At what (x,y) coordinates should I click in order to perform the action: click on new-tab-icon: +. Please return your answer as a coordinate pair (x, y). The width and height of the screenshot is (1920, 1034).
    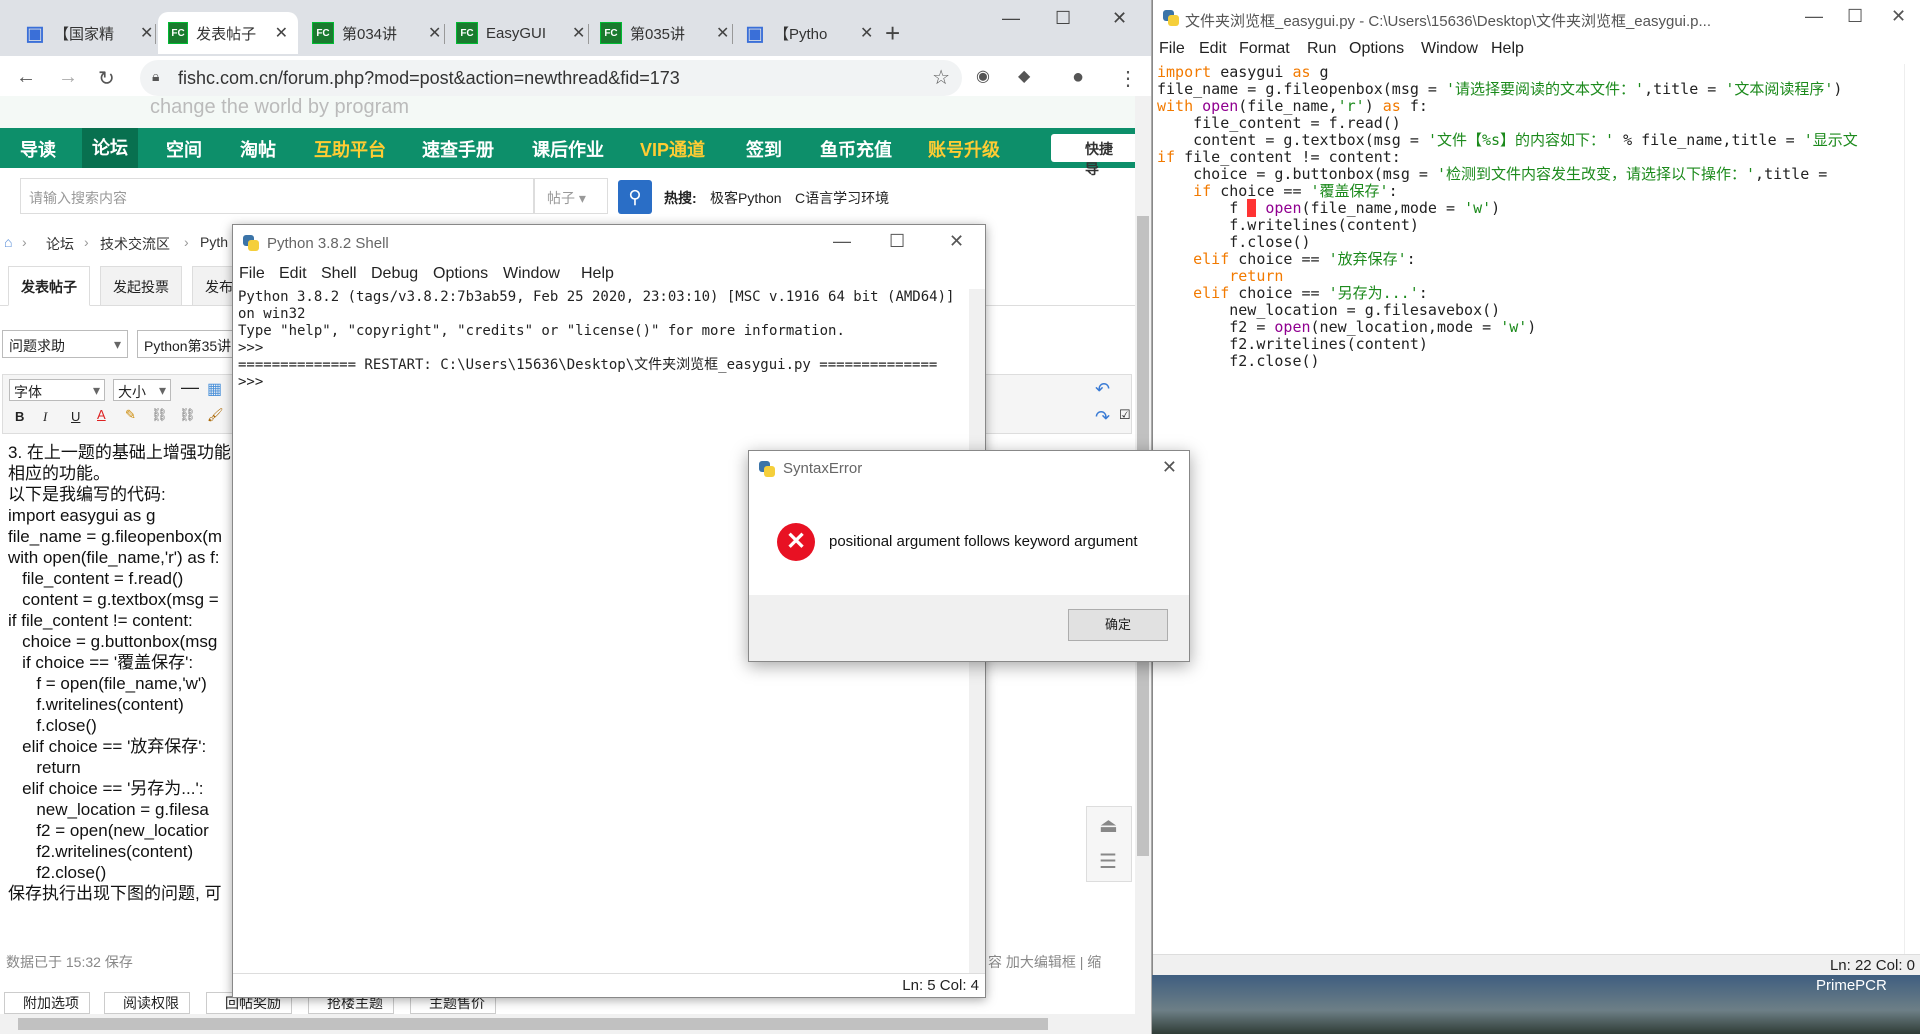
    Looking at the image, I should click on (892, 33).